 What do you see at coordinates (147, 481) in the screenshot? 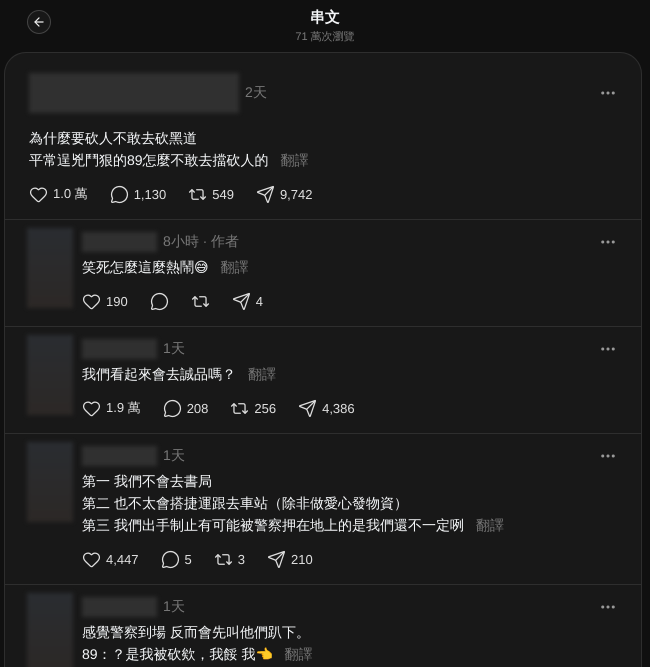
I see `post-text: 第一 我們不會去書局` at bounding box center [147, 481].